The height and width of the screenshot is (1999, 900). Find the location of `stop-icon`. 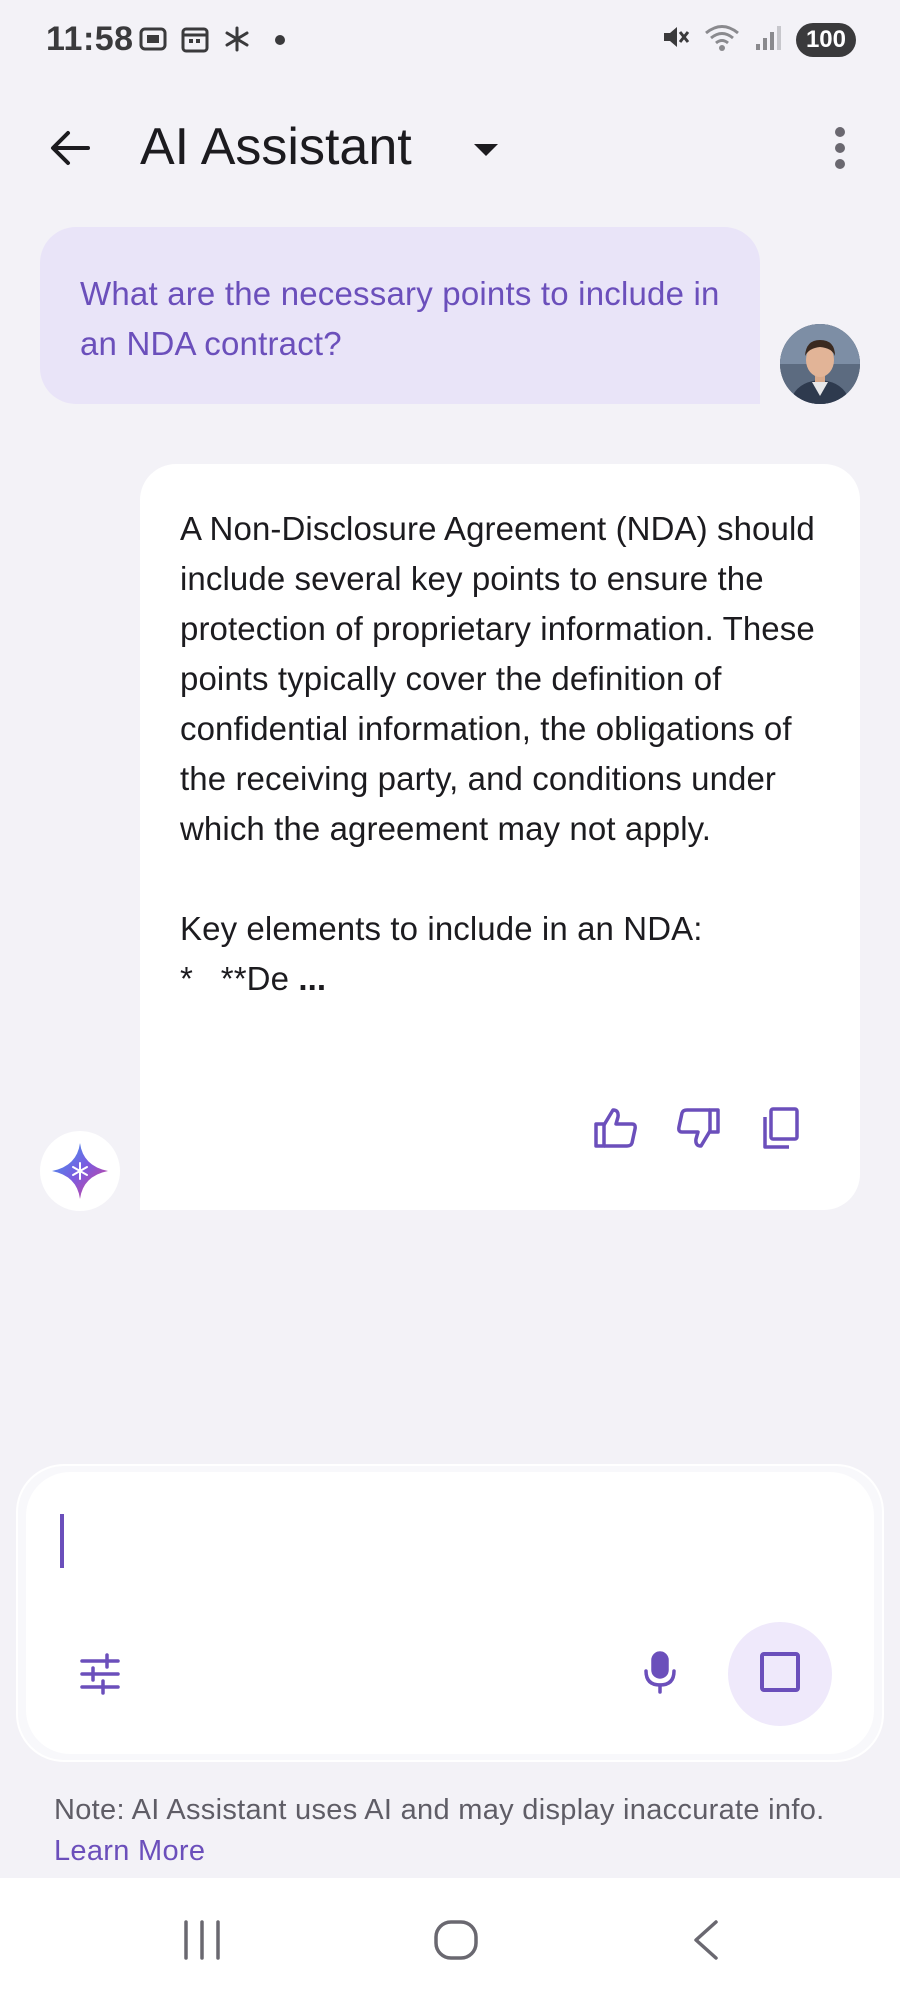

stop-icon is located at coordinates (780, 1674).